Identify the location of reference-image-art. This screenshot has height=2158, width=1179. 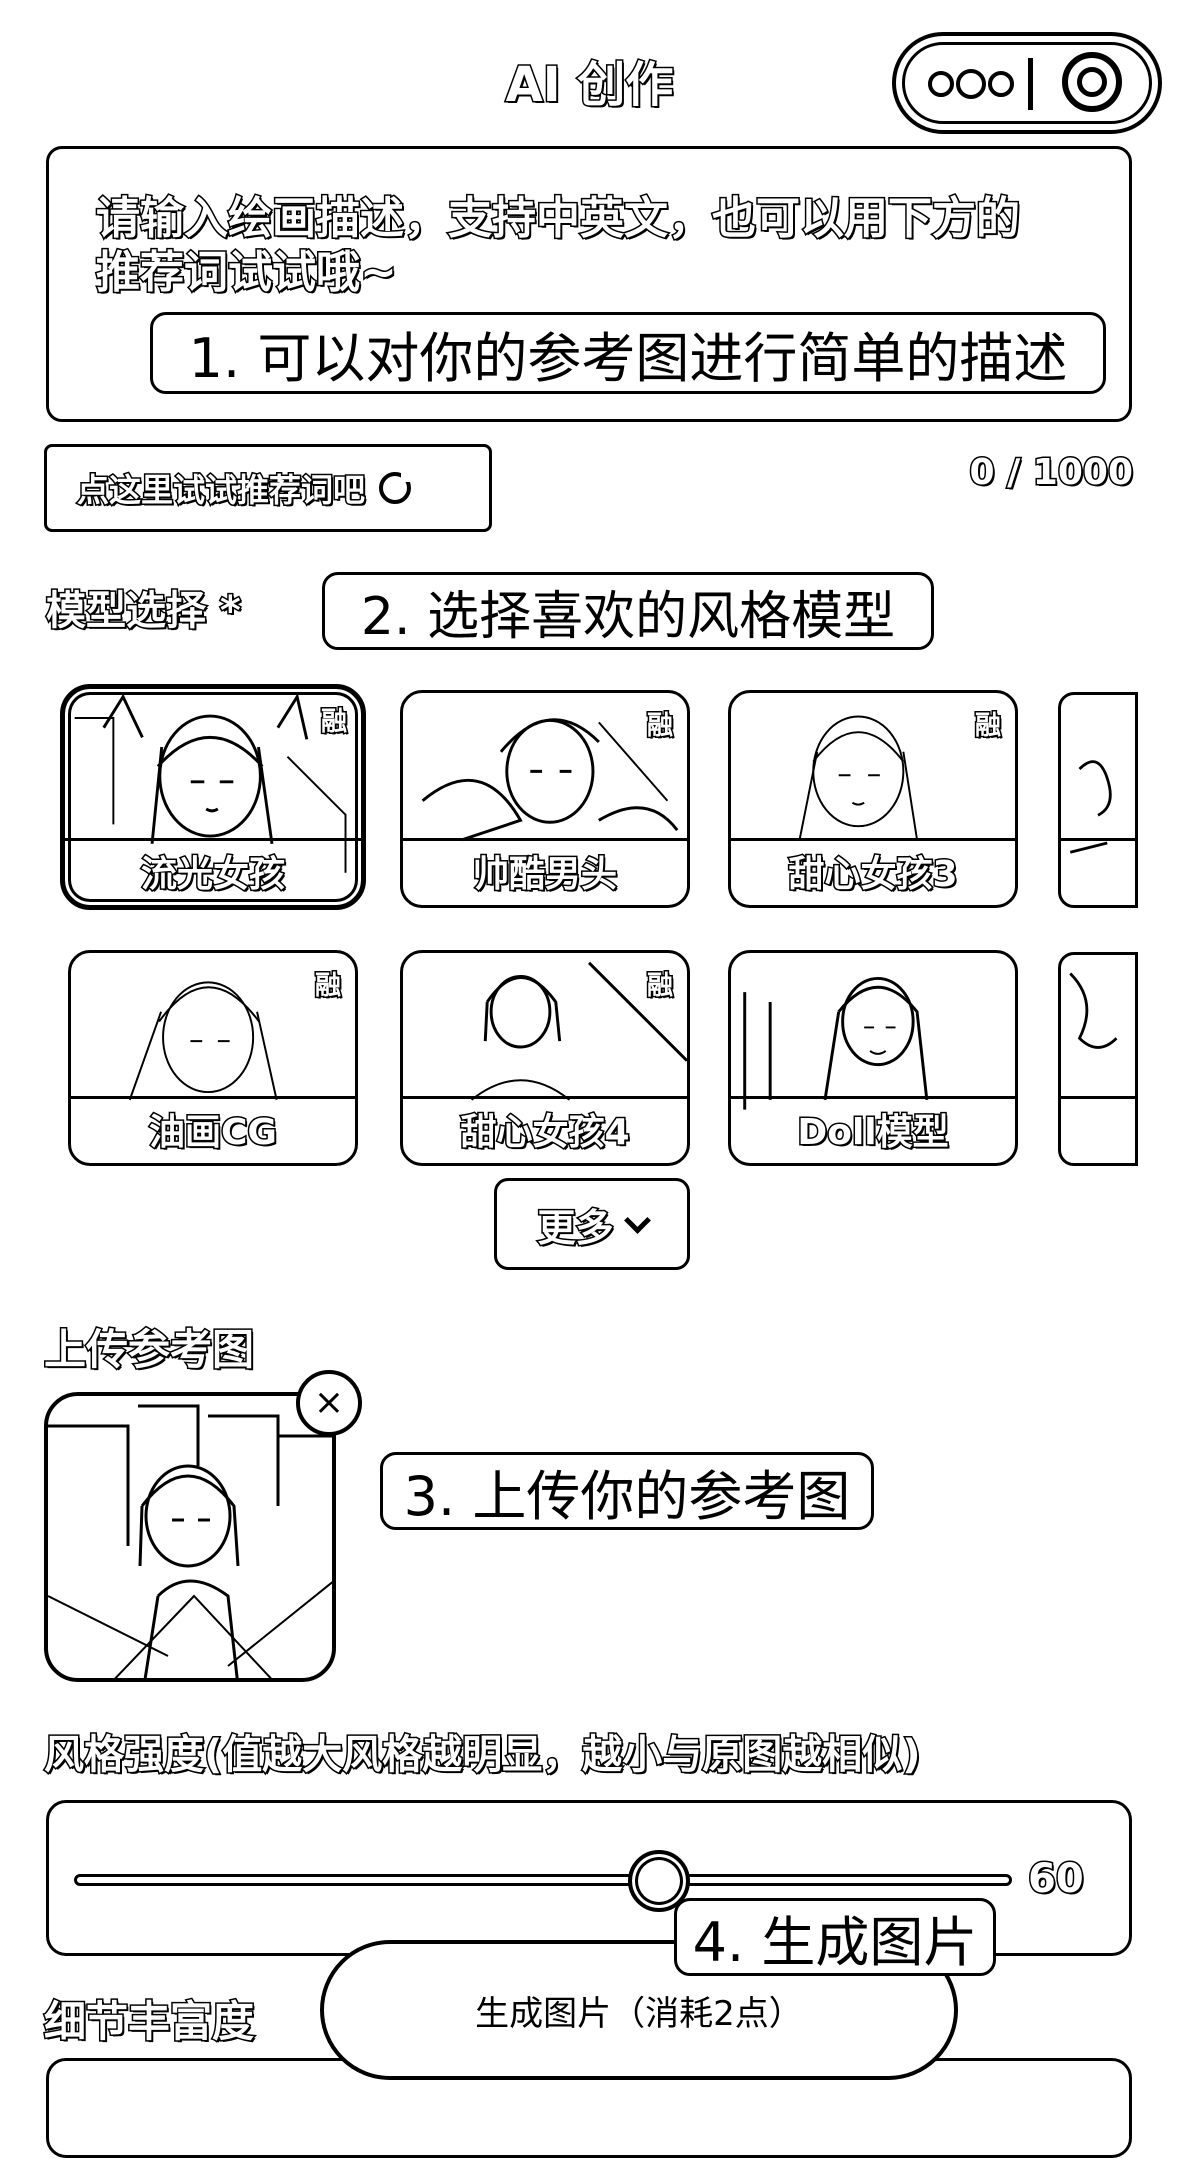
(190, 1541).